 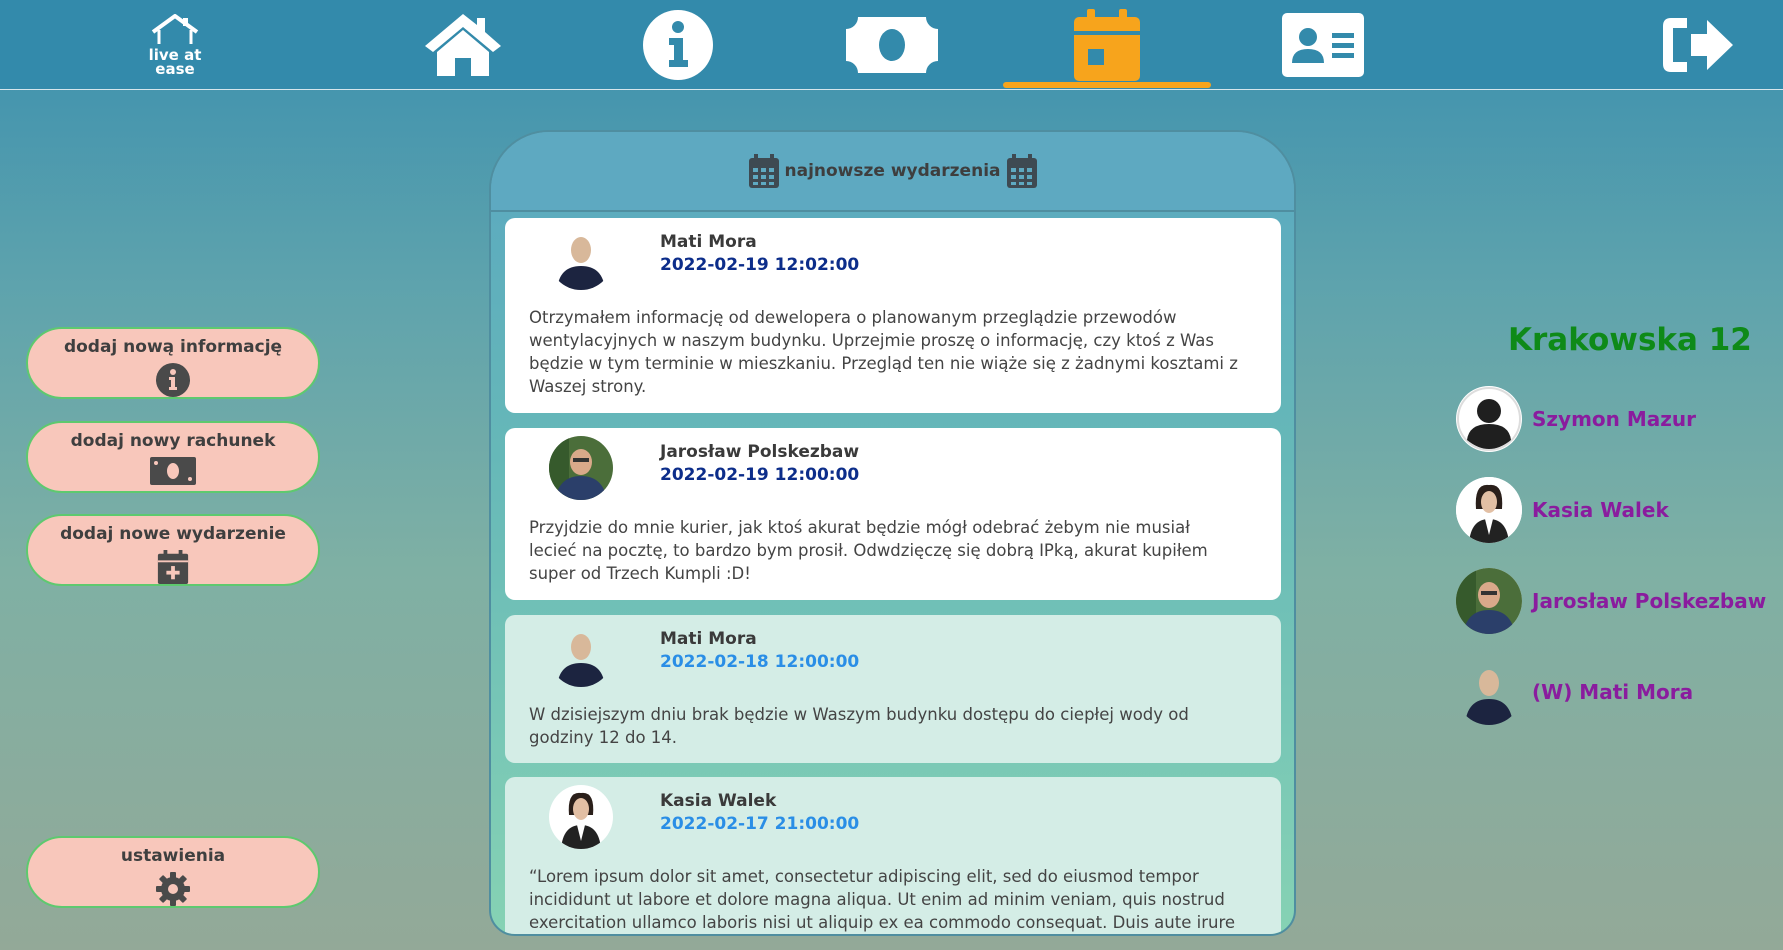 What do you see at coordinates (1613, 692) in the screenshot?
I see `resident-name: (W) Mati Mora` at bounding box center [1613, 692].